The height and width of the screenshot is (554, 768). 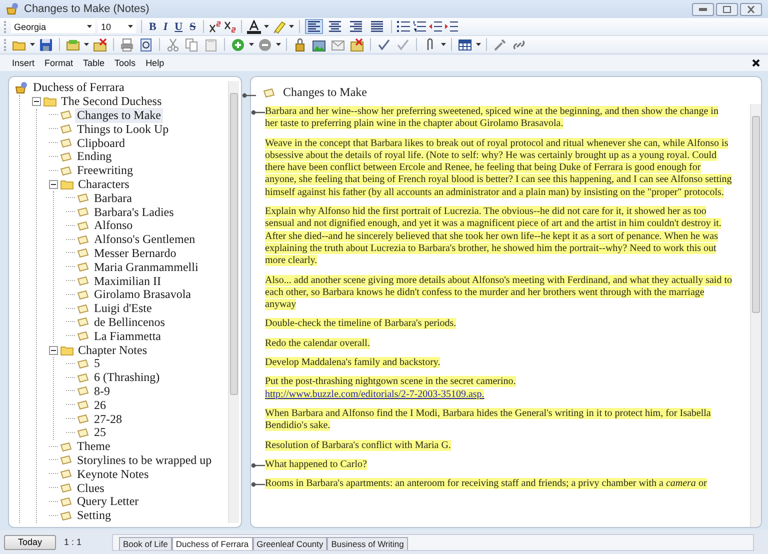 What do you see at coordinates (230, 26) in the screenshot?
I see `subscript-icon` at bounding box center [230, 26].